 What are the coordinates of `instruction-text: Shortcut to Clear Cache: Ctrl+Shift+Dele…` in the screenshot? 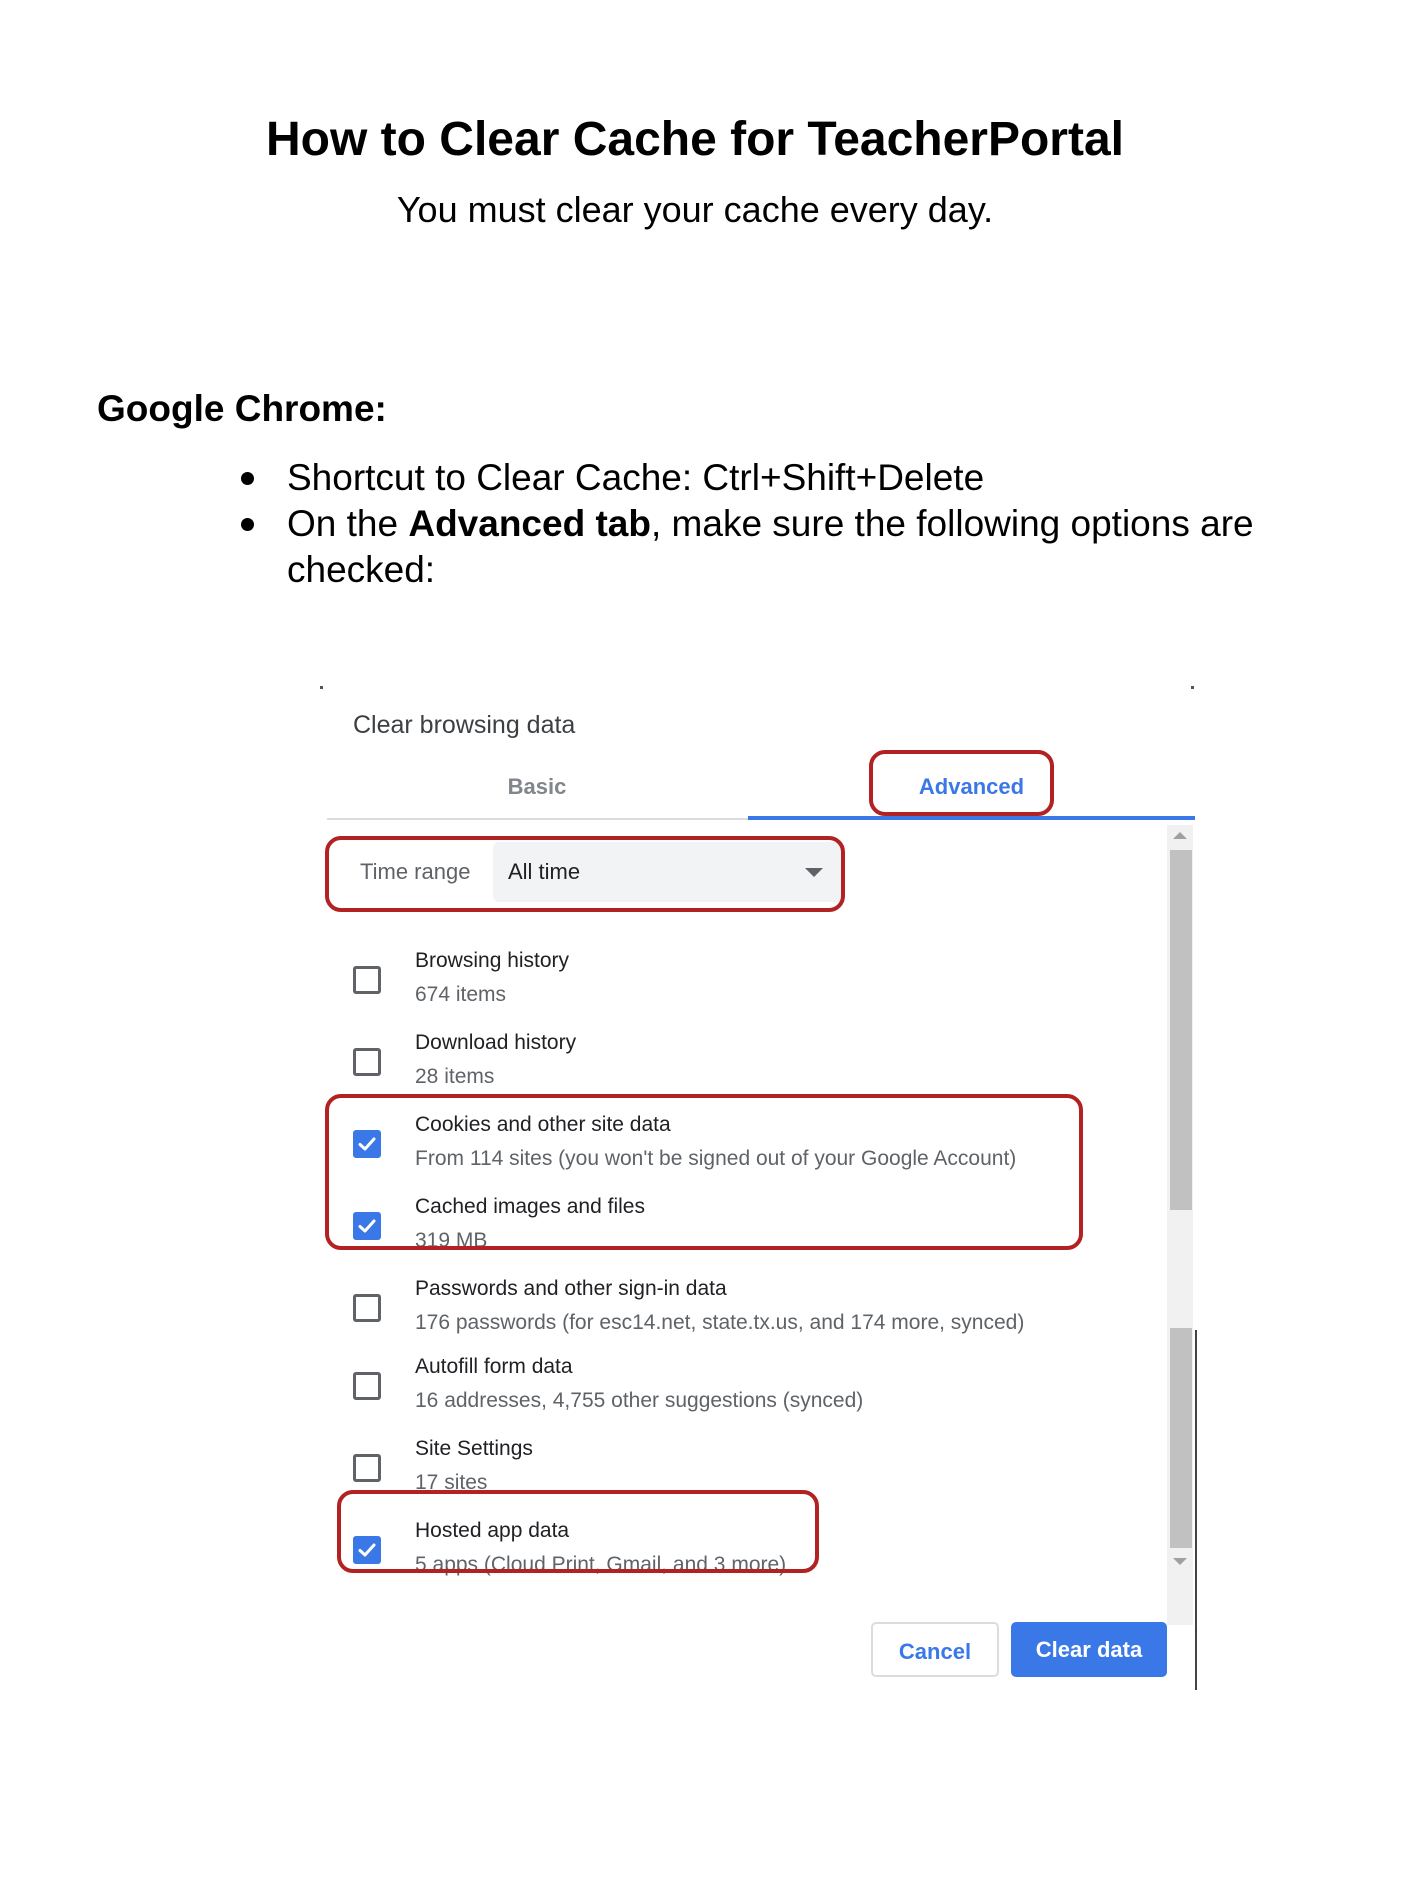 It's located at (636, 477).